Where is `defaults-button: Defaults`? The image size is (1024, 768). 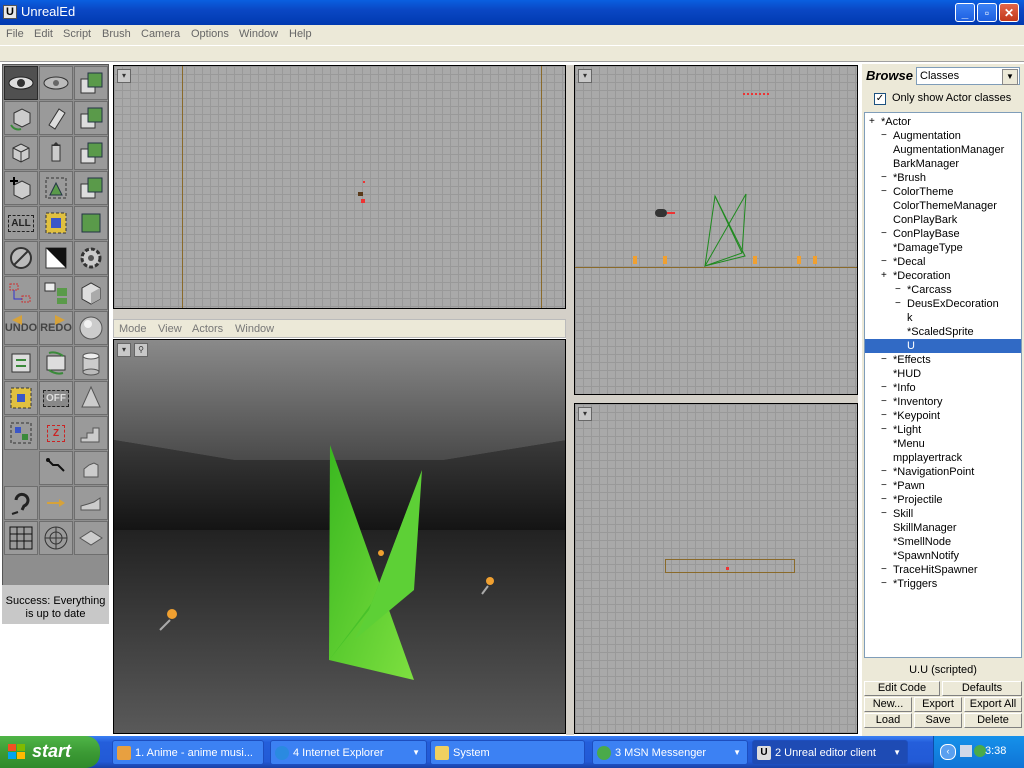
defaults-button: Defaults is located at coordinates (982, 688).